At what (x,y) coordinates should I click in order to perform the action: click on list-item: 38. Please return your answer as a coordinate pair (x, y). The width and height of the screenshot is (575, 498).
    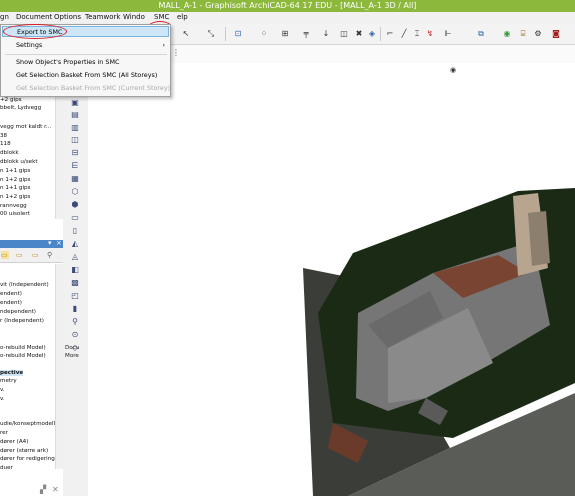
    Looking at the image, I should click on (3, 136).